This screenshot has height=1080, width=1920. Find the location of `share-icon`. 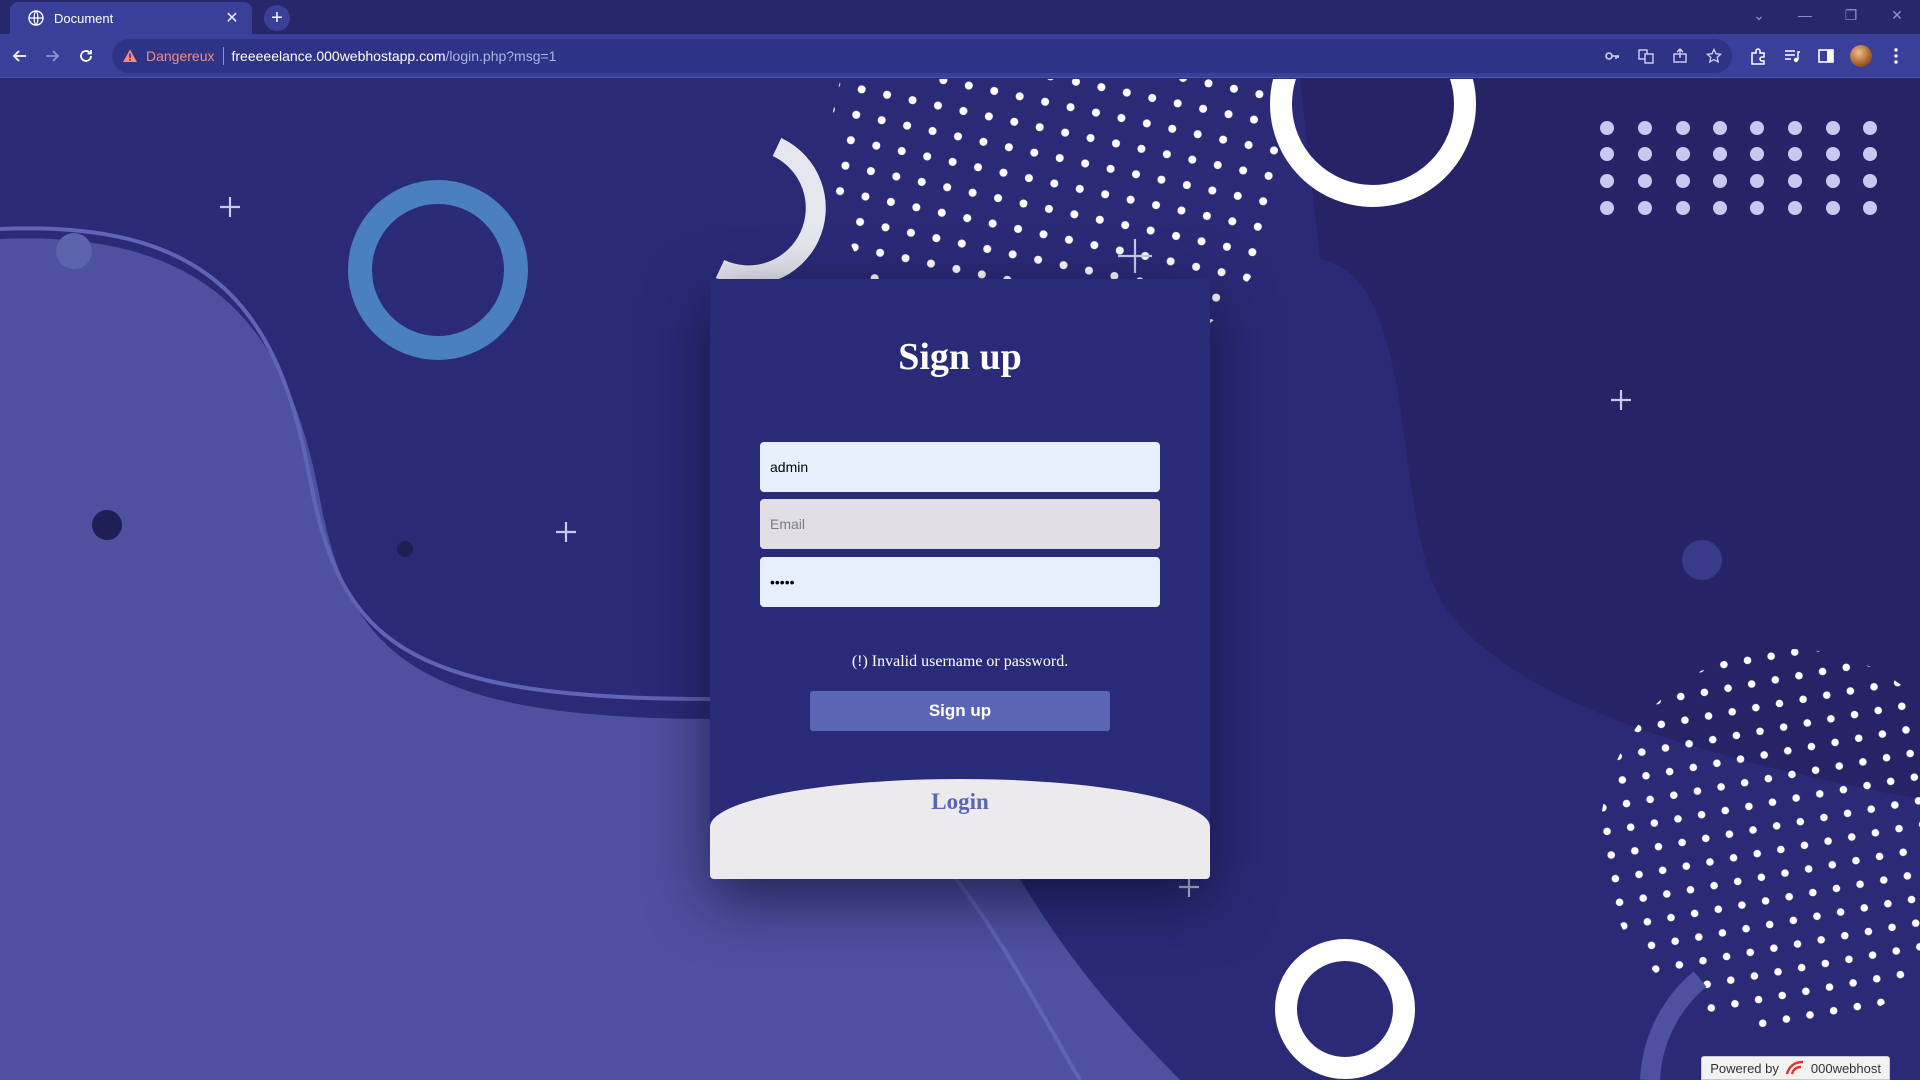

share-icon is located at coordinates (1680, 56).